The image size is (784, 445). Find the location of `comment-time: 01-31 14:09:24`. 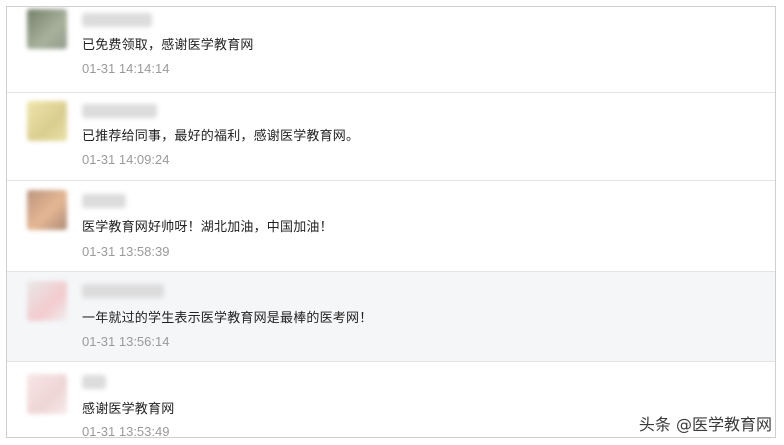

comment-time: 01-31 14:09:24 is located at coordinates (126, 159).